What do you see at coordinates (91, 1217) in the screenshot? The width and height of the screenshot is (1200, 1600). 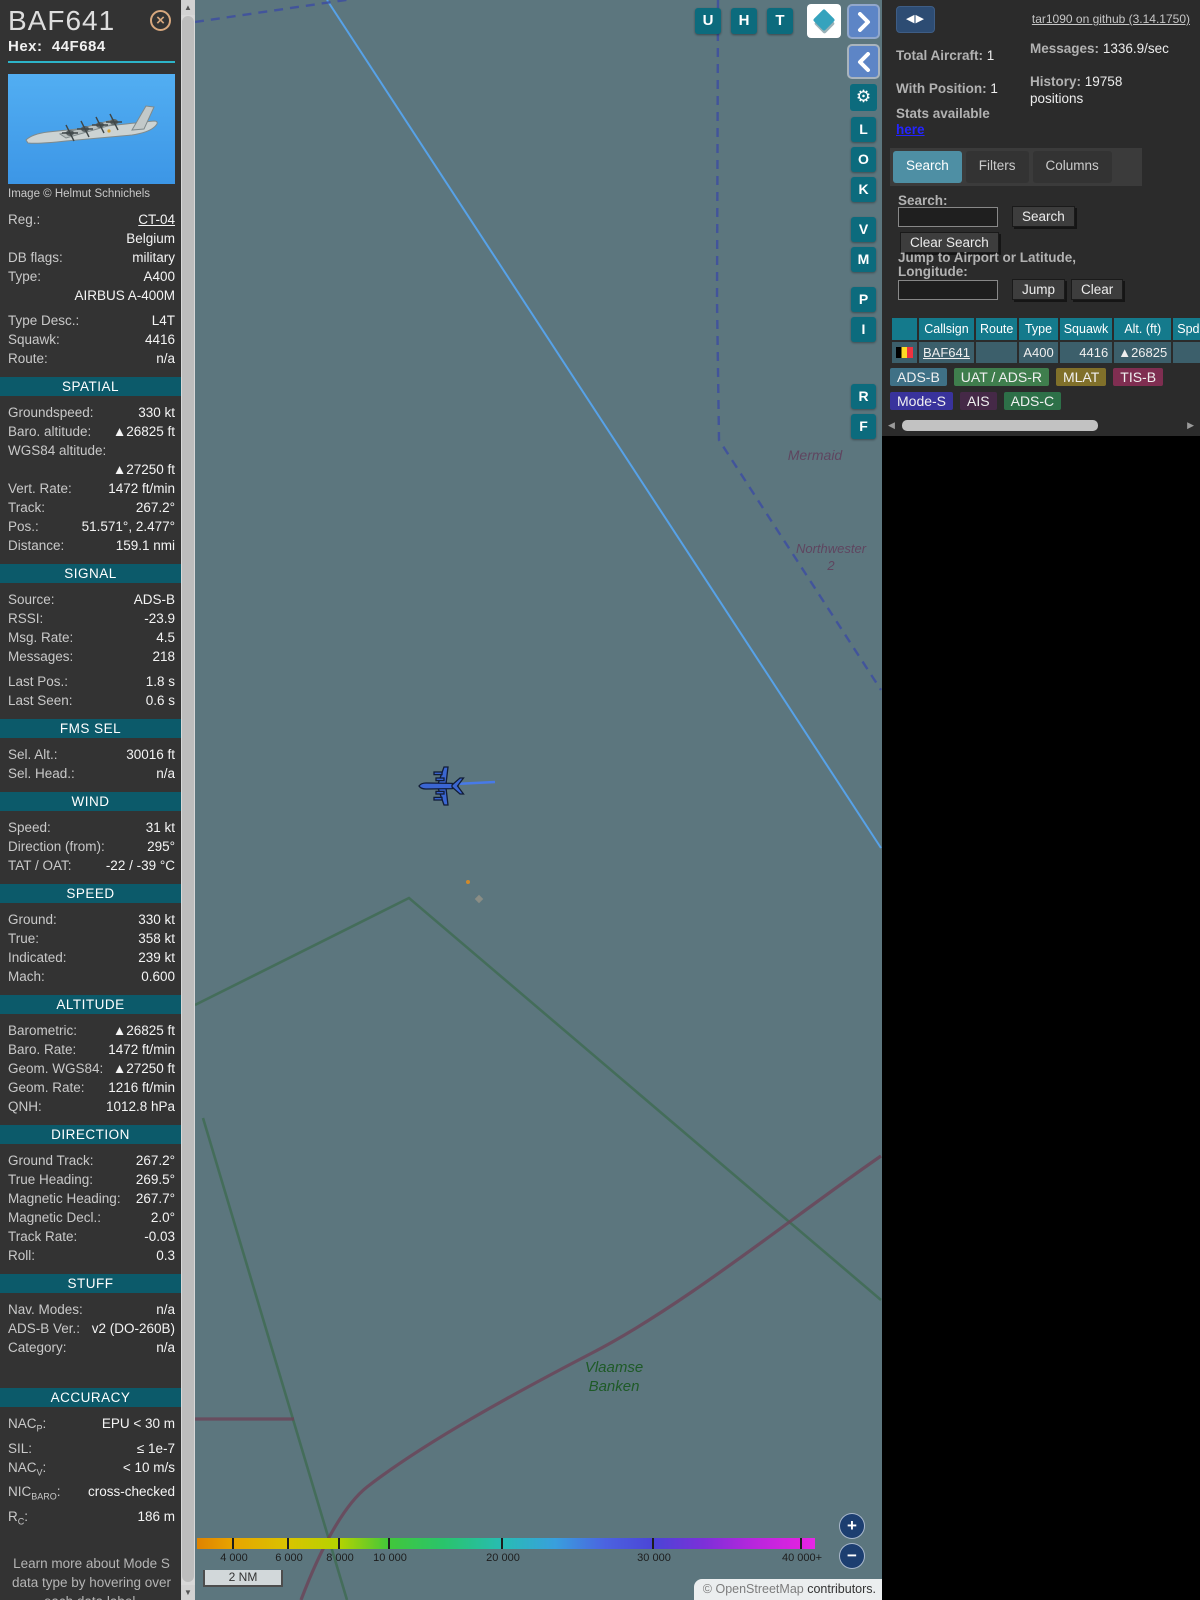 I see `detail-row: Magnetic Decl.: 2.0°` at bounding box center [91, 1217].